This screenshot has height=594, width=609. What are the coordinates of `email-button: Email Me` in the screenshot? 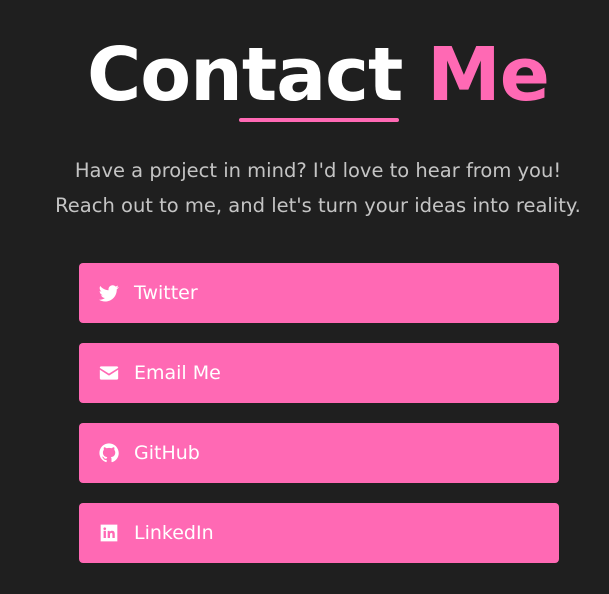 It's located at (319, 373).